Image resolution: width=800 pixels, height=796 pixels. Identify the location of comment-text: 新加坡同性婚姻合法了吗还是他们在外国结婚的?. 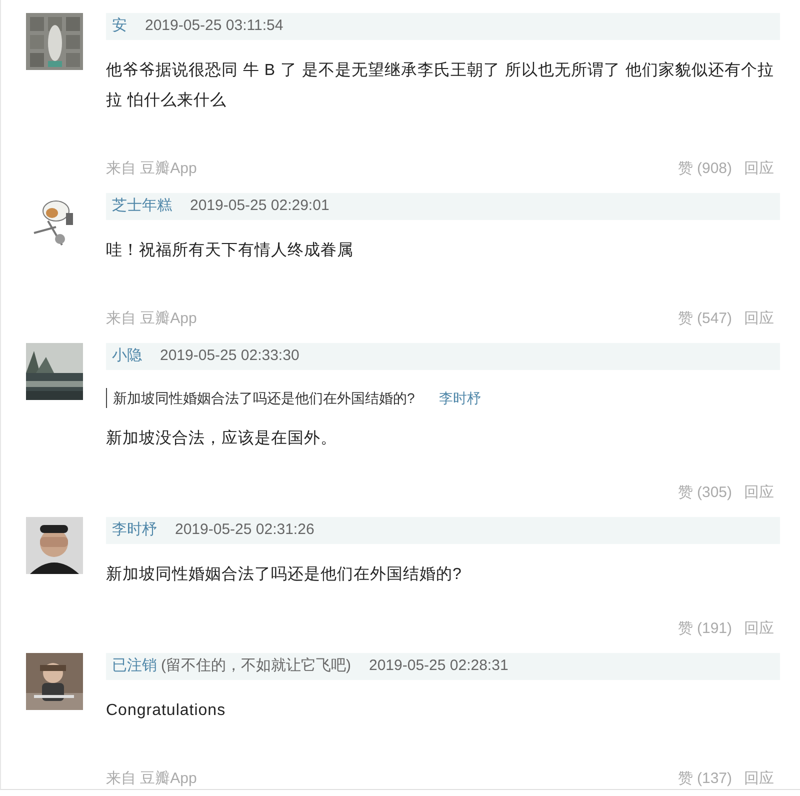
(284, 574).